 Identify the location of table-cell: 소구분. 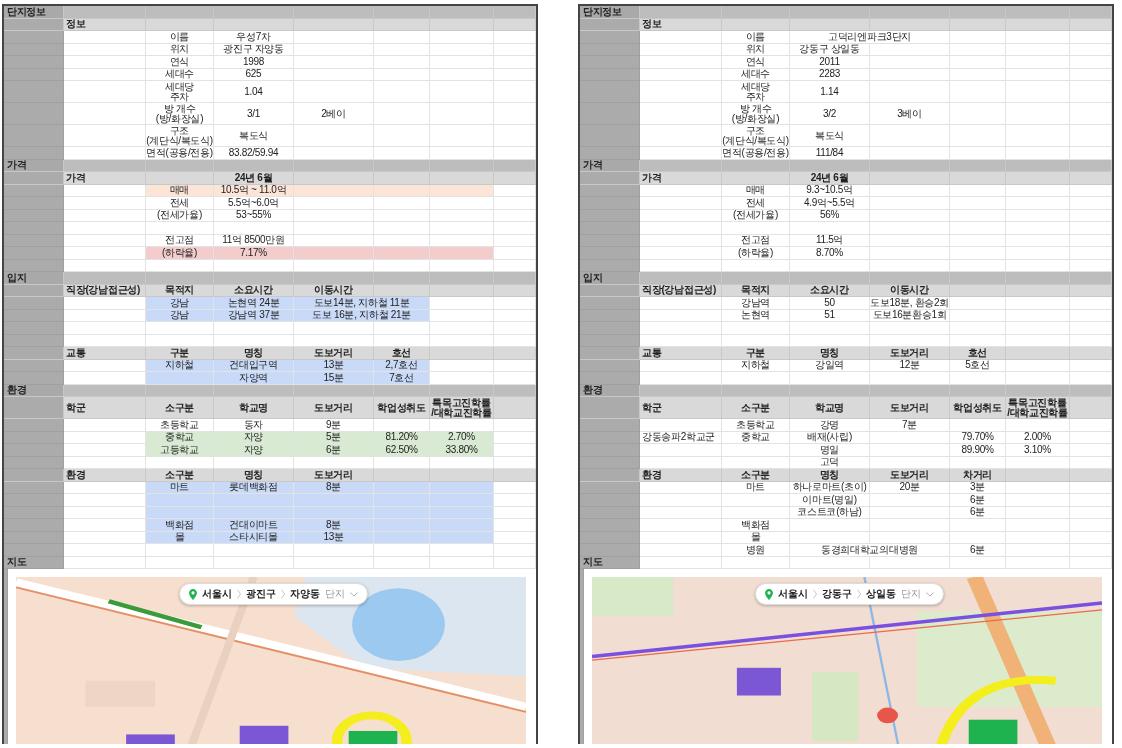
(180, 475).